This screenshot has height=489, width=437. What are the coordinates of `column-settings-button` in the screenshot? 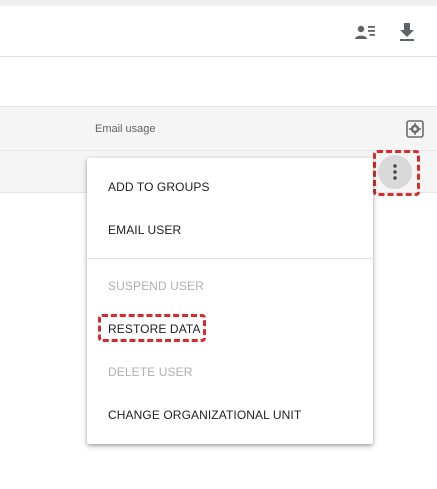 It's located at (415, 129).